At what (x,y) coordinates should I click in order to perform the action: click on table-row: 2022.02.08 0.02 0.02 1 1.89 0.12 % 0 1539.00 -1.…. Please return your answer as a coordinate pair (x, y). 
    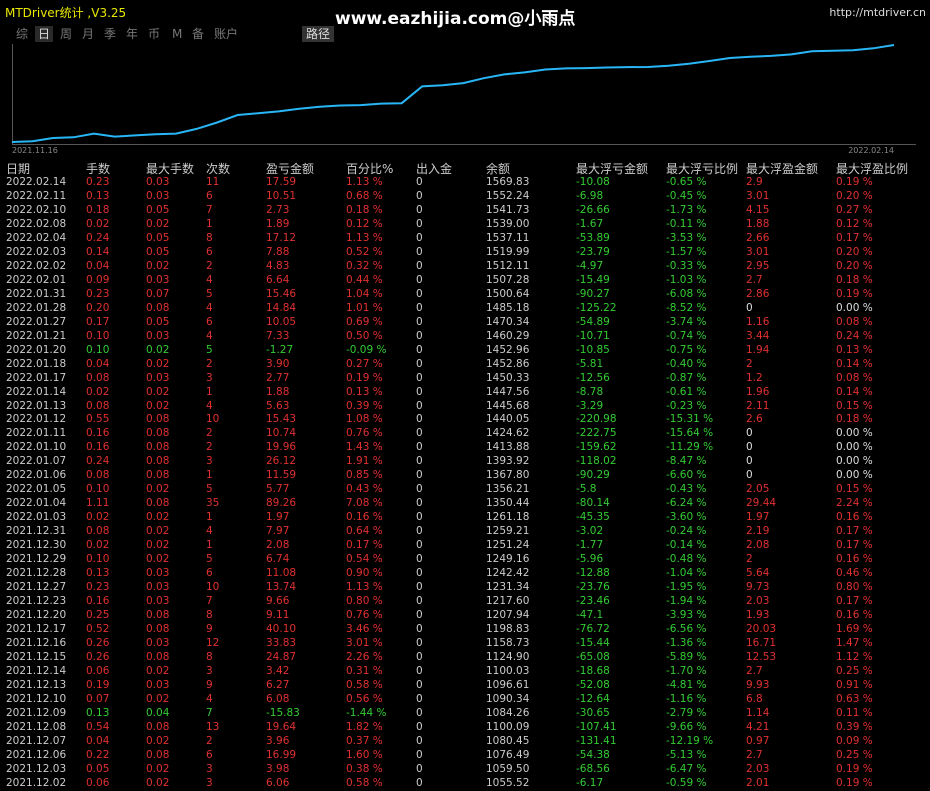
    Looking at the image, I should click on (465, 225).